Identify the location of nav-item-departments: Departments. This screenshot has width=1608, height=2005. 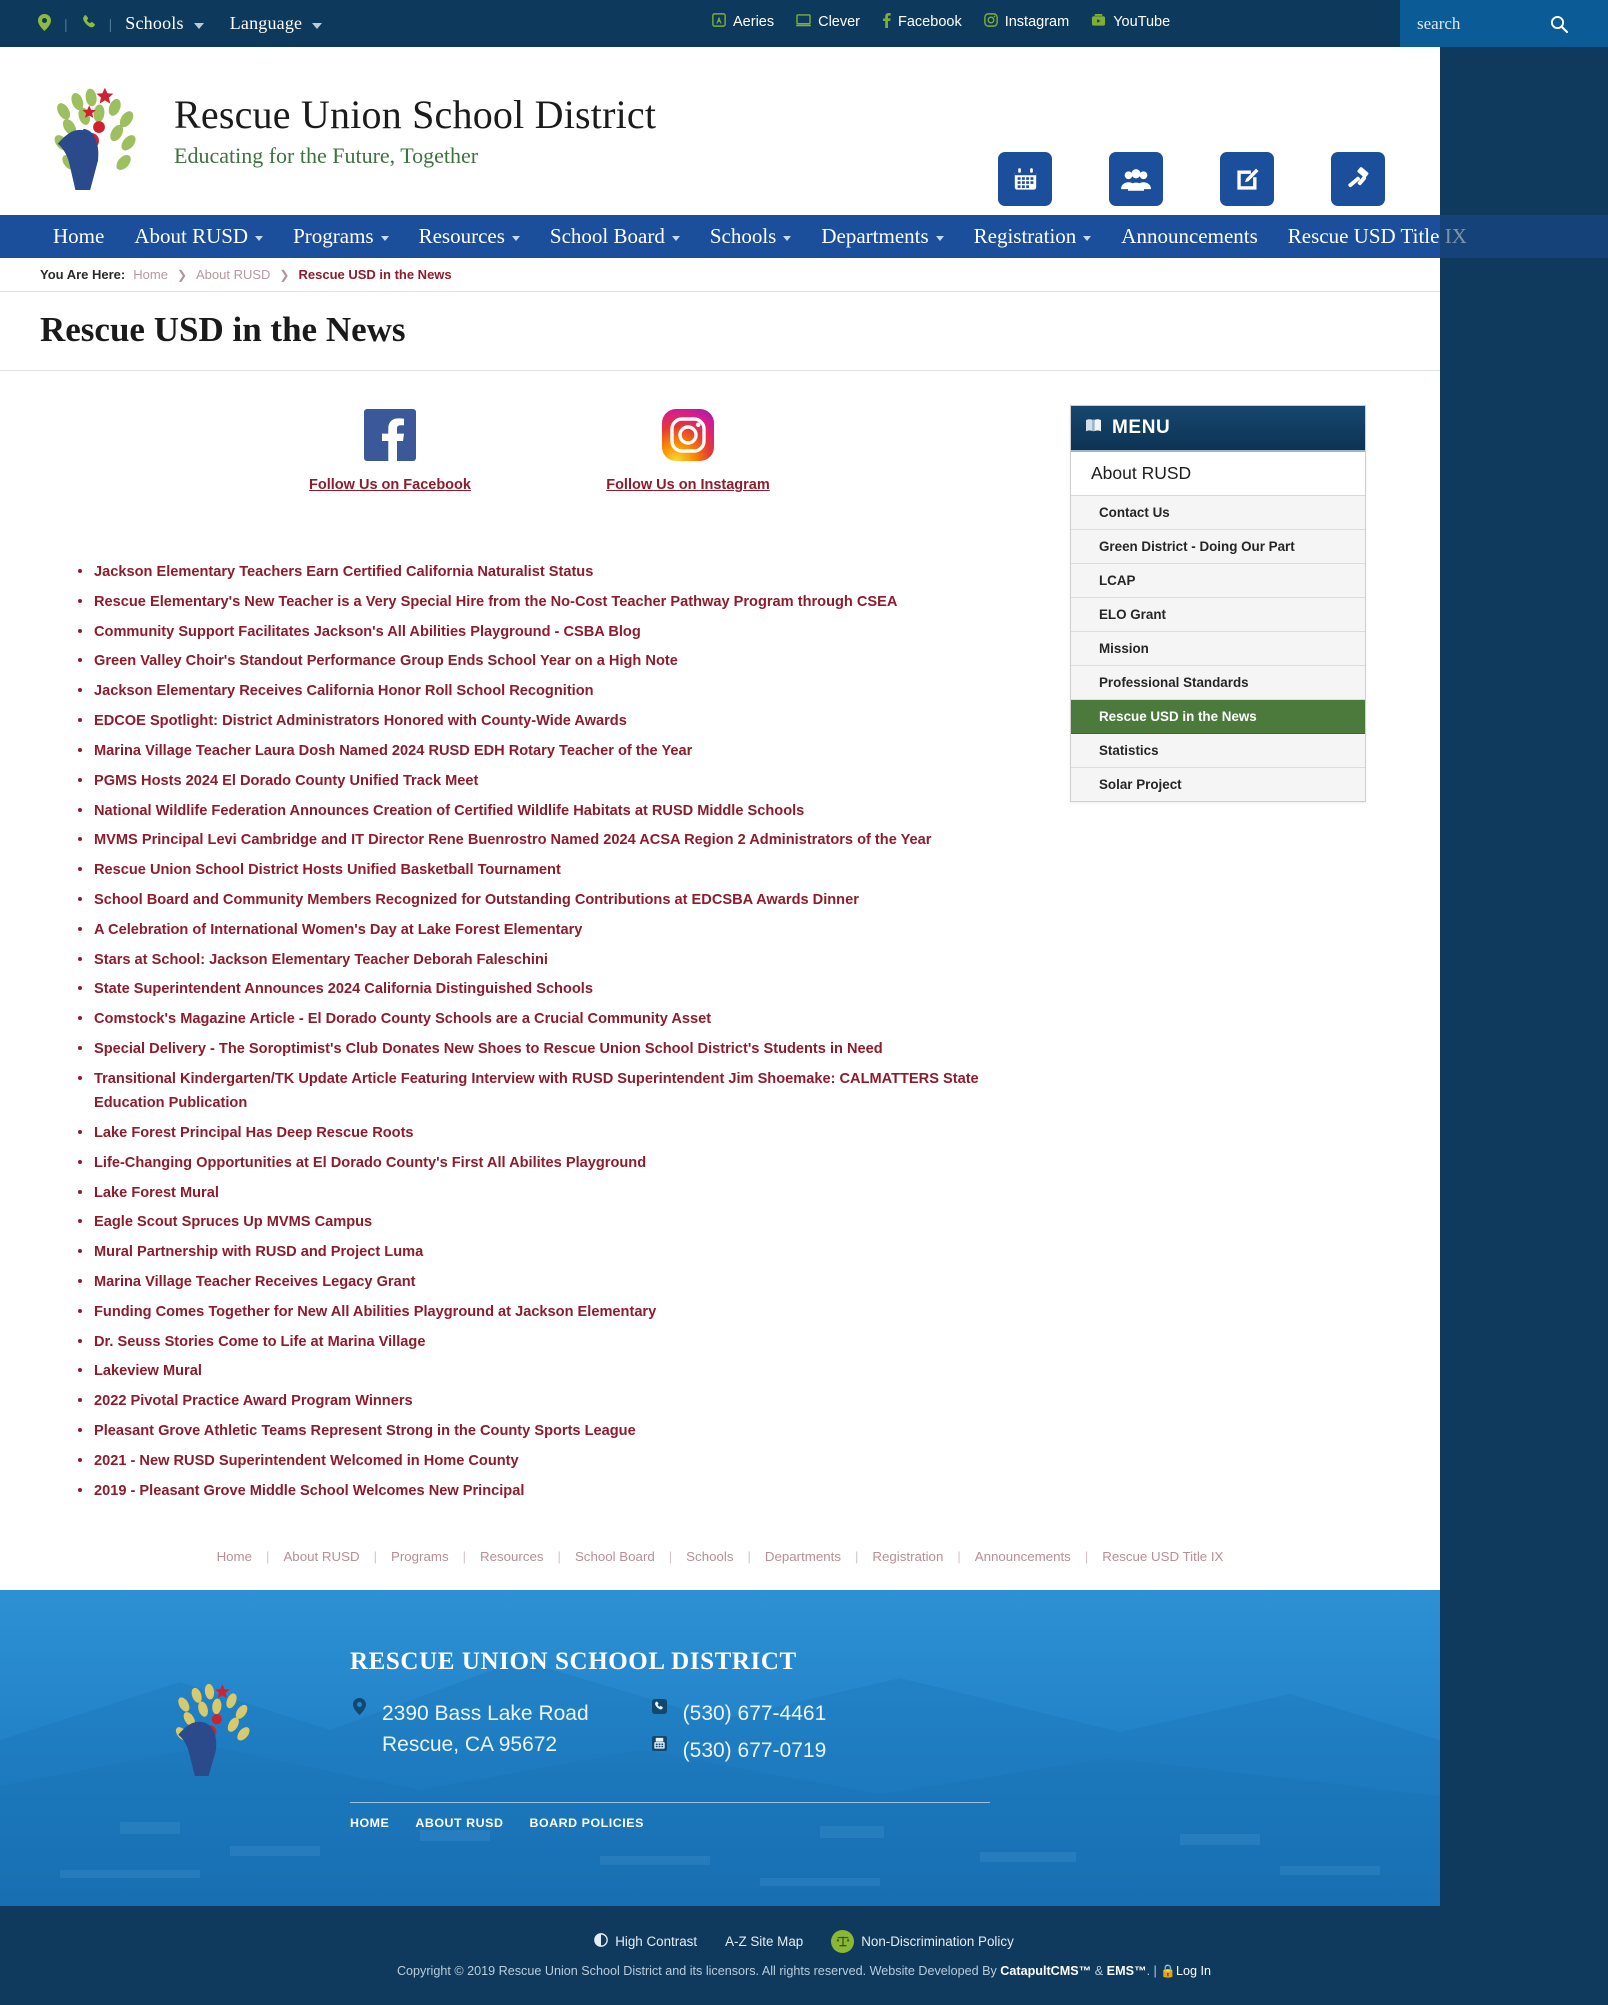
(882, 236).